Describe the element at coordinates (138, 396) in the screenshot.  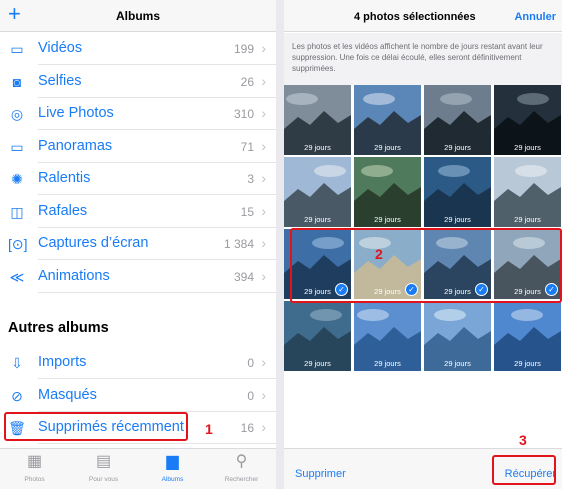
I see `album-row-masqu-s: ⊘ Masqués 0 ›` at that location.